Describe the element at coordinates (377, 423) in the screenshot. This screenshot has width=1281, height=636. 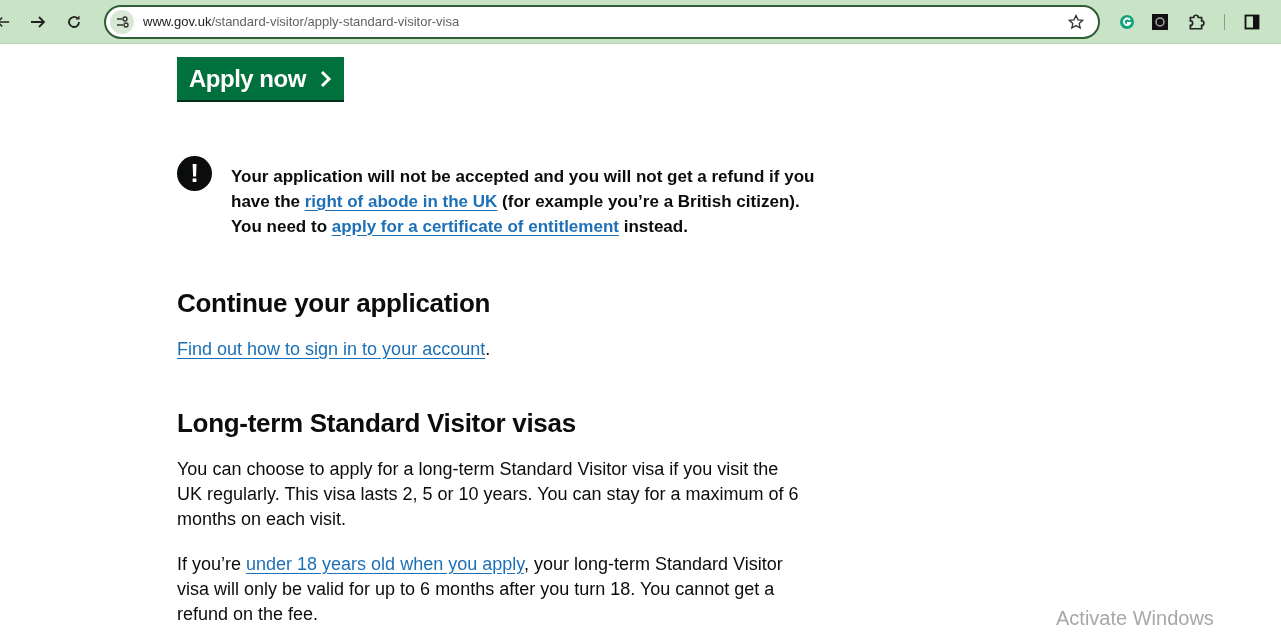
I see `section-heading: Long-term Standard Visitor visas` at that location.